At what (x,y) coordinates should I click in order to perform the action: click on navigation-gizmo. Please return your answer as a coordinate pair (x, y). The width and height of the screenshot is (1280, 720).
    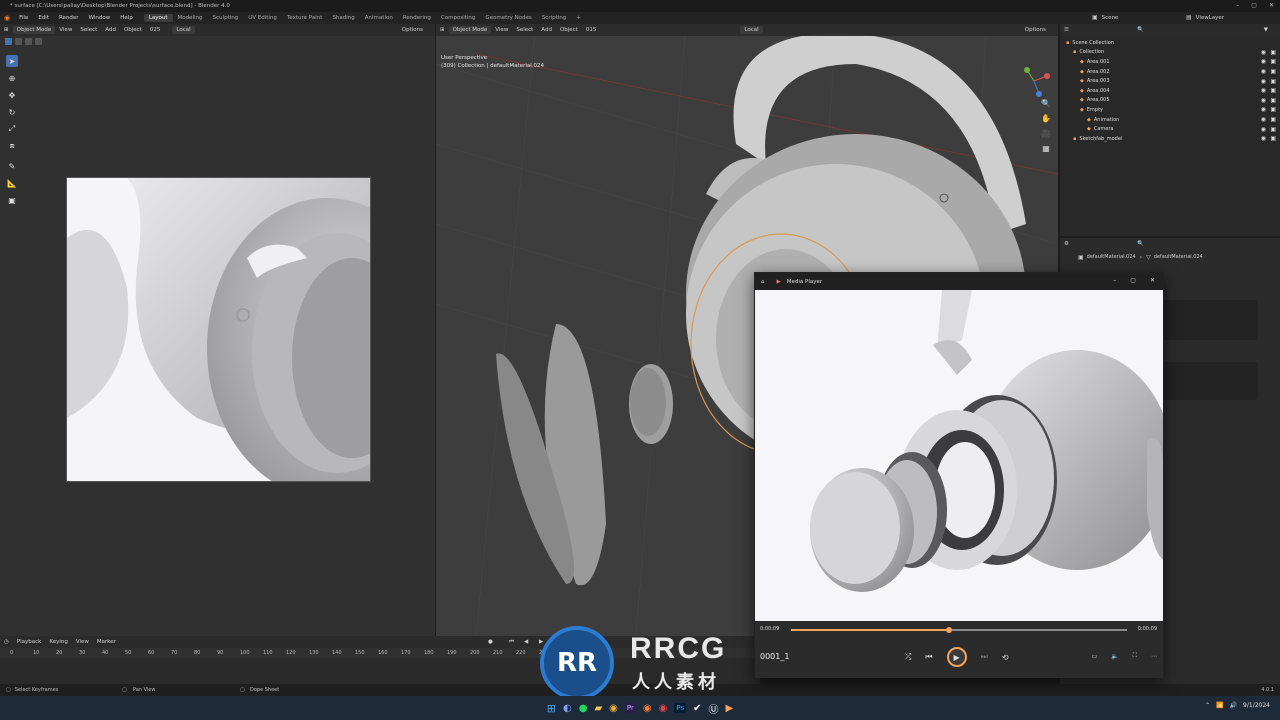
    Looking at the image, I should click on (1034, 81).